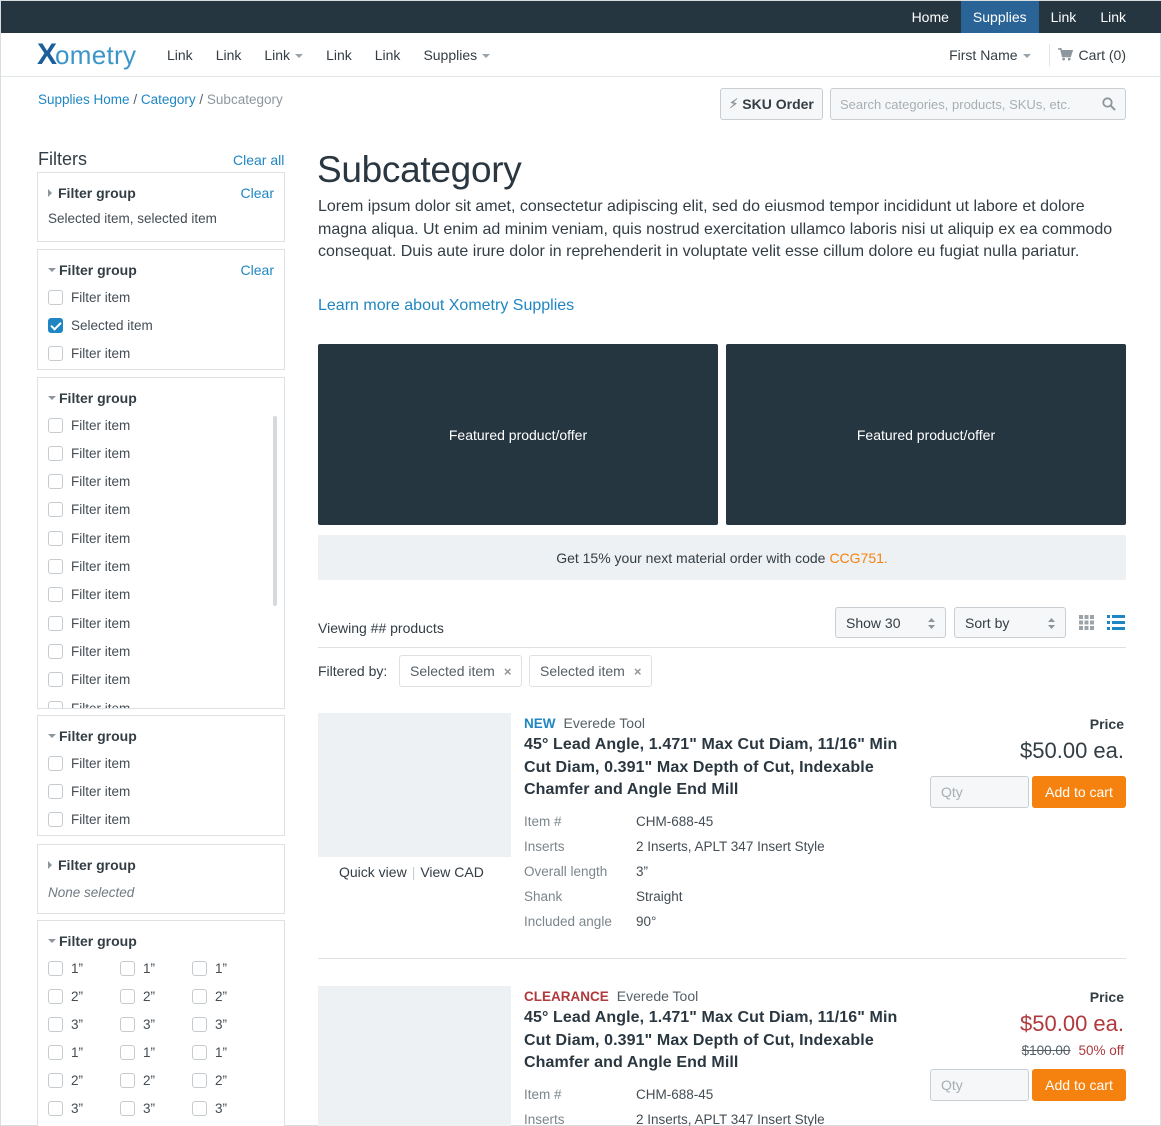 Image resolution: width=1161 pixels, height=1126 pixels. I want to click on nav-link-supplies: Supplies, so click(457, 55).